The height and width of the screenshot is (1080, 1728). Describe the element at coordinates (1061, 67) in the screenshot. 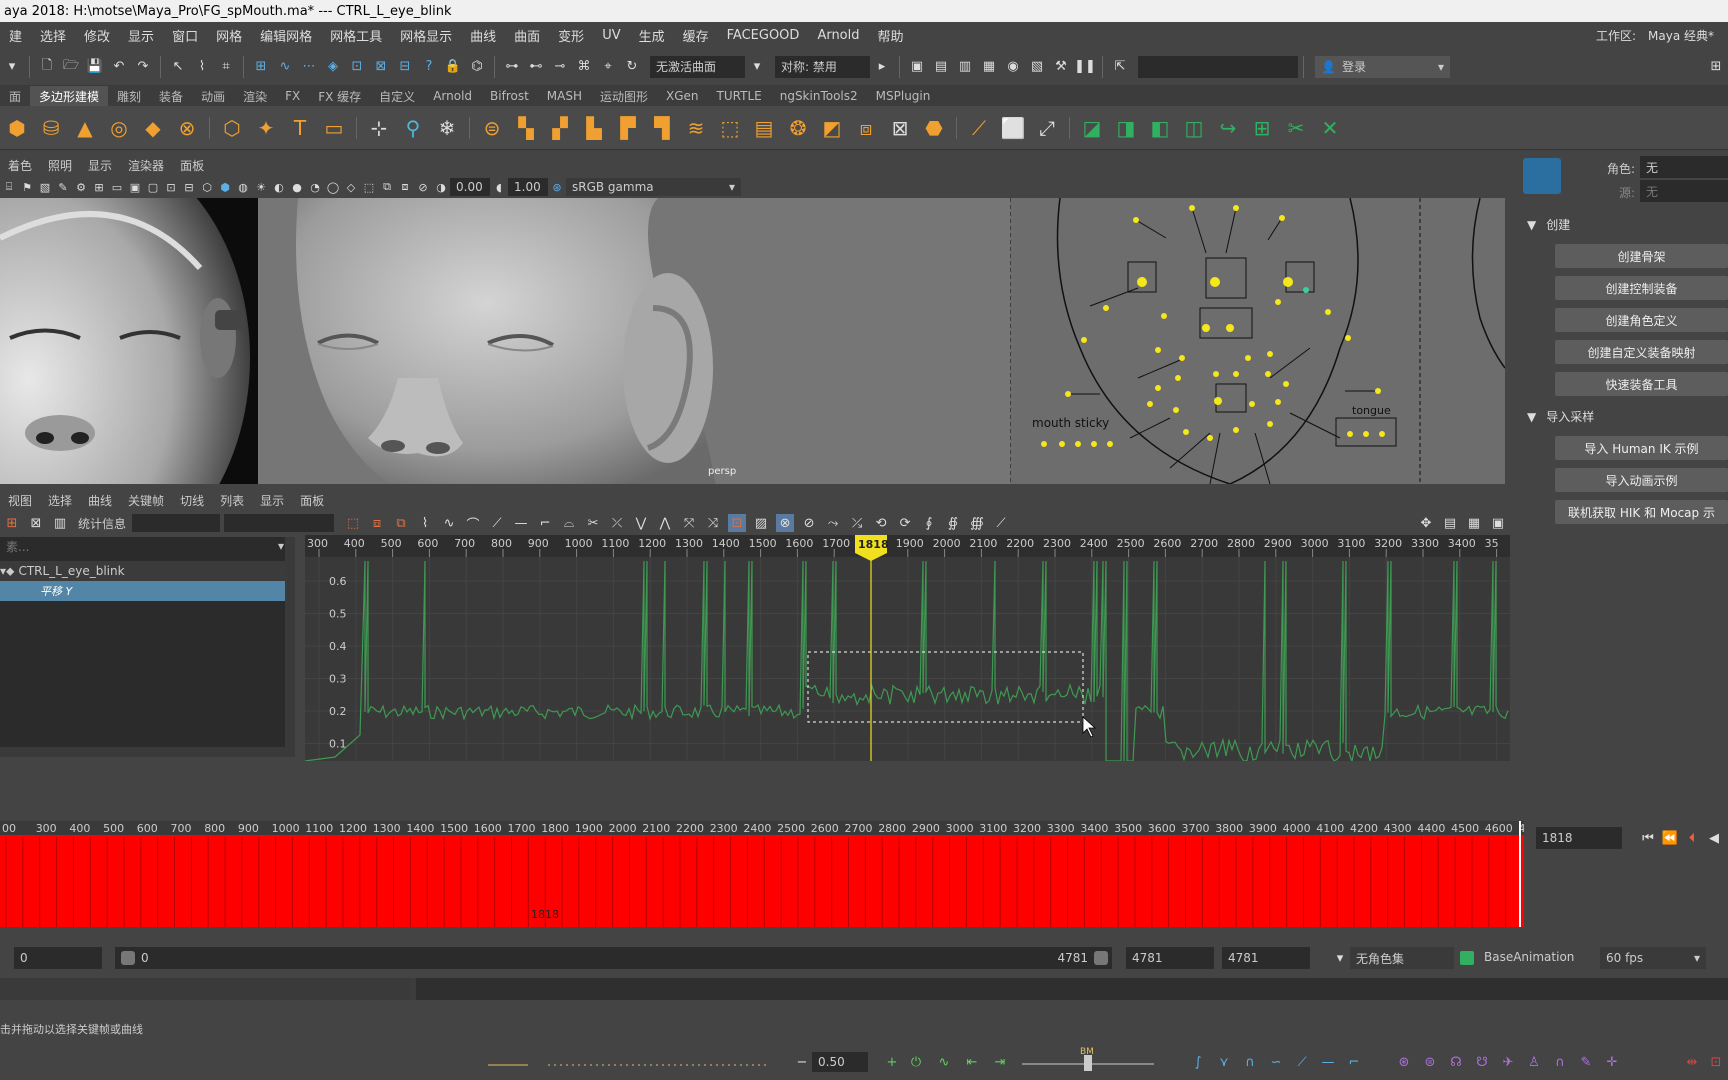

I see `arnold-ipr-icon: ⚒` at that location.